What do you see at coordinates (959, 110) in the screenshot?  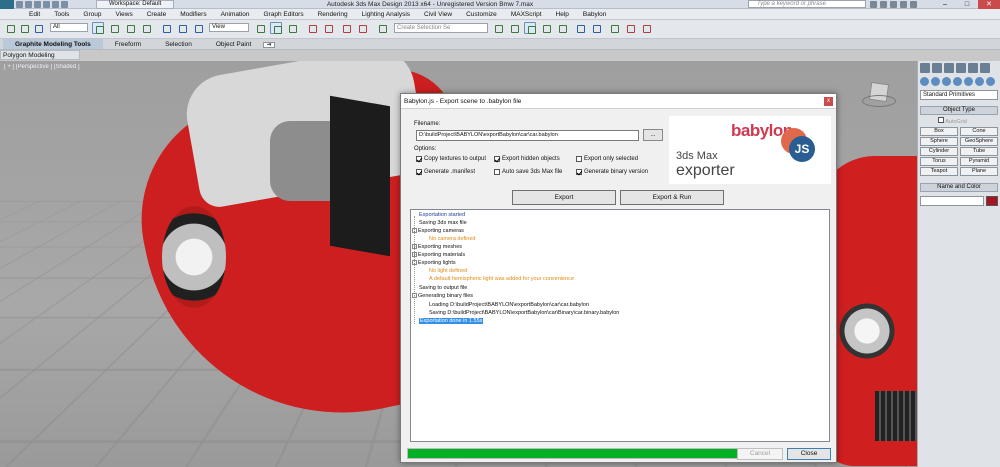 I see `object-type-rollout: Object Type` at bounding box center [959, 110].